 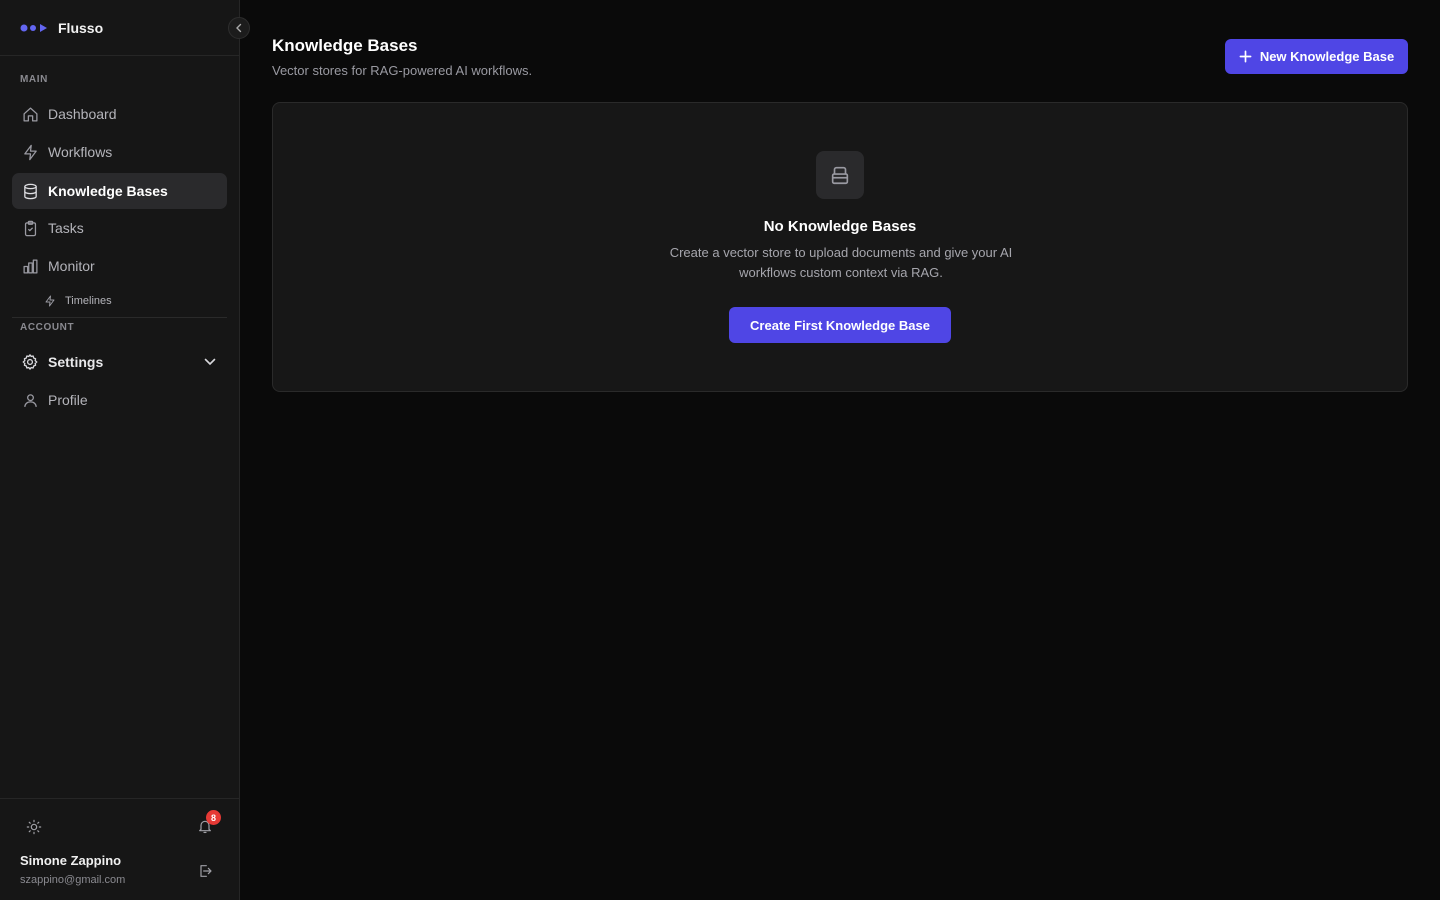 What do you see at coordinates (30, 362) in the screenshot?
I see `gear-icon` at bounding box center [30, 362].